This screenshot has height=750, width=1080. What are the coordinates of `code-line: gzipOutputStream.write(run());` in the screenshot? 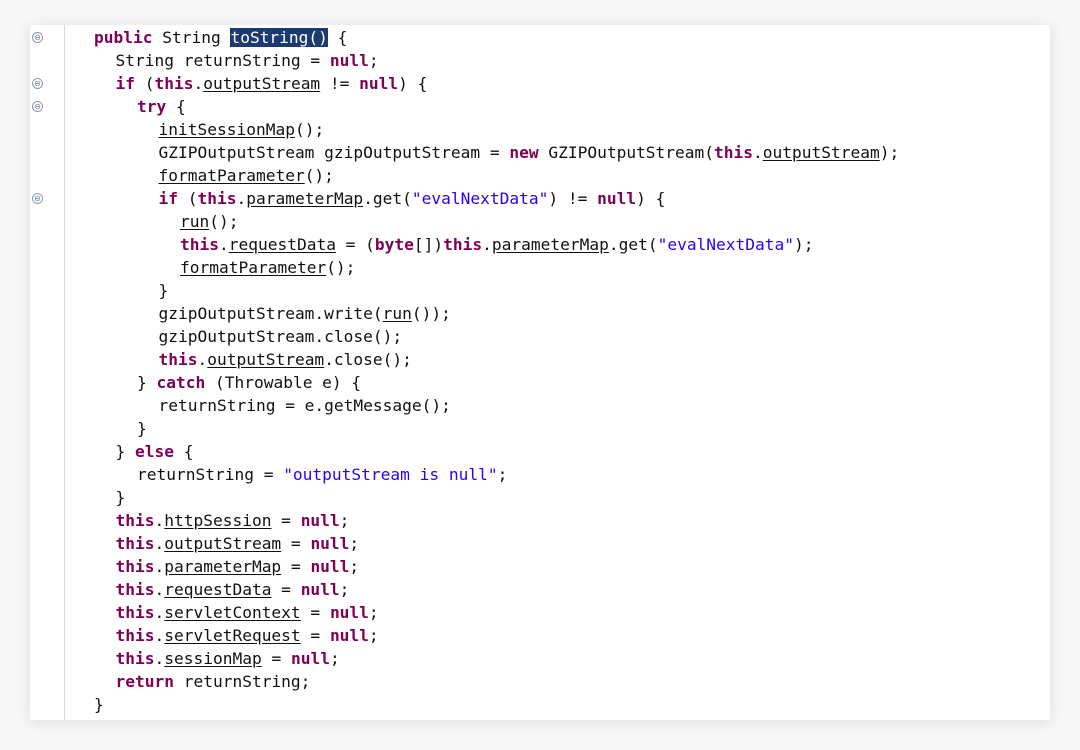 It's located at (557, 313).